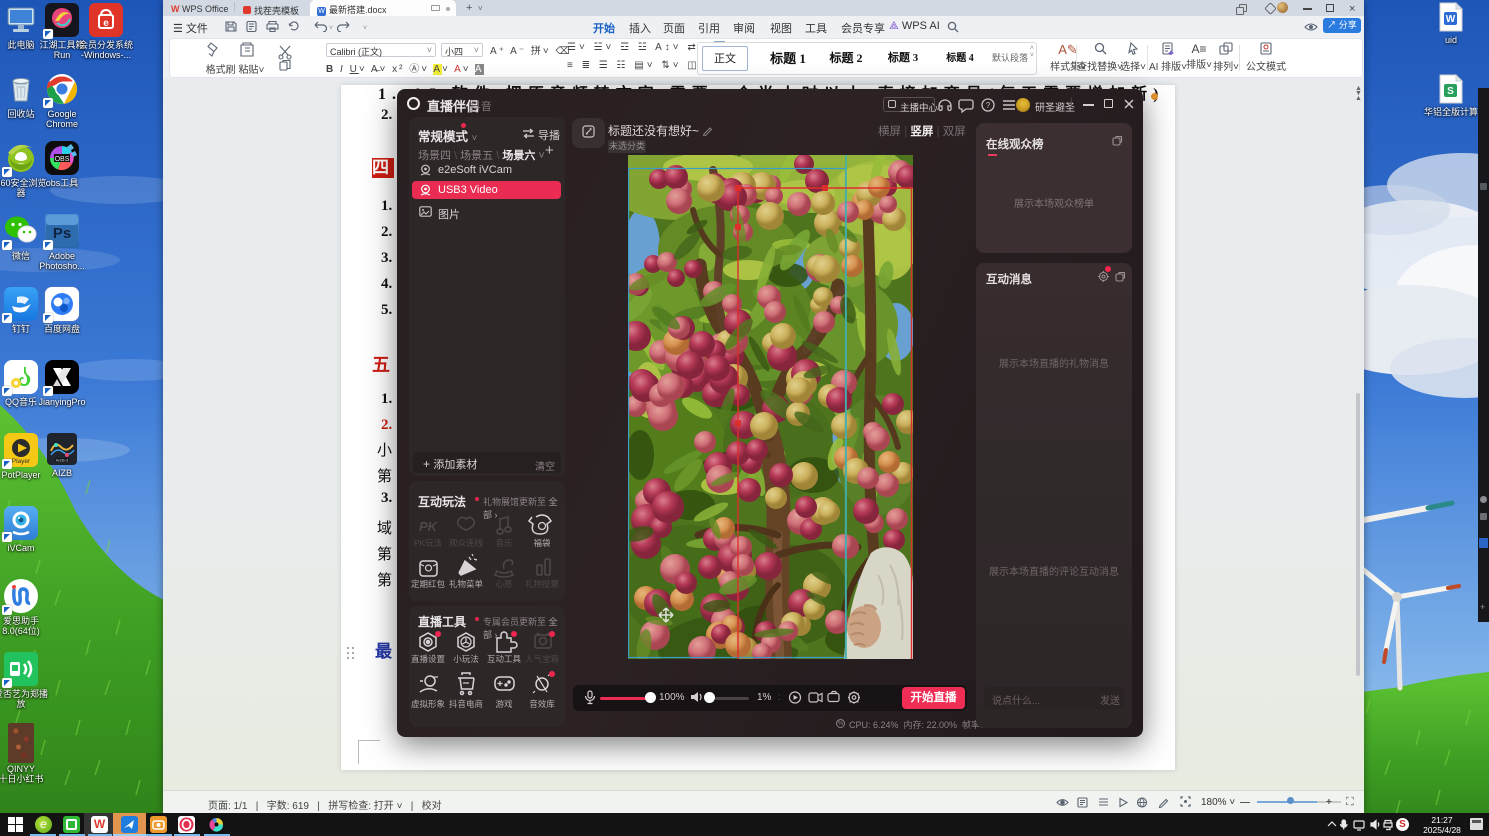  Describe the element at coordinates (428, 543) in the screenshot. I see `svg-text: PK玩法` at that location.